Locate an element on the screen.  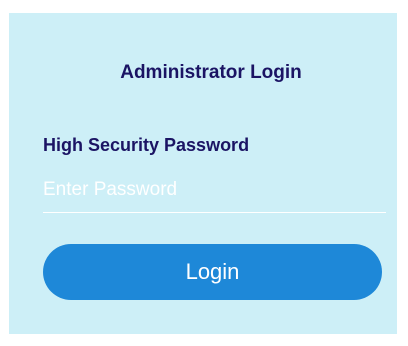
login-button: Login is located at coordinates (212, 272).